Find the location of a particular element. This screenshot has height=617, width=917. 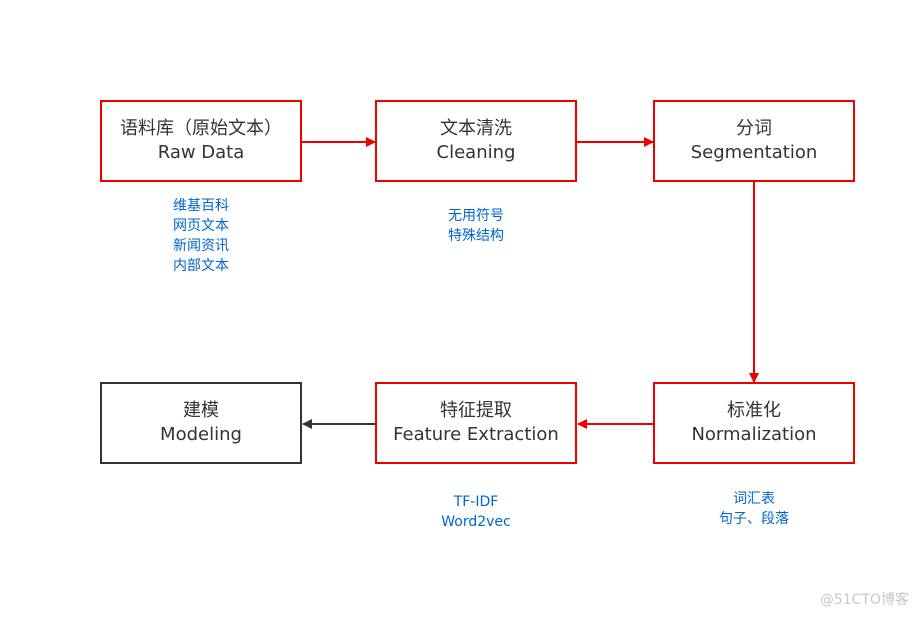

note-line: 句子、段落 is located at coordinates (754, 519).